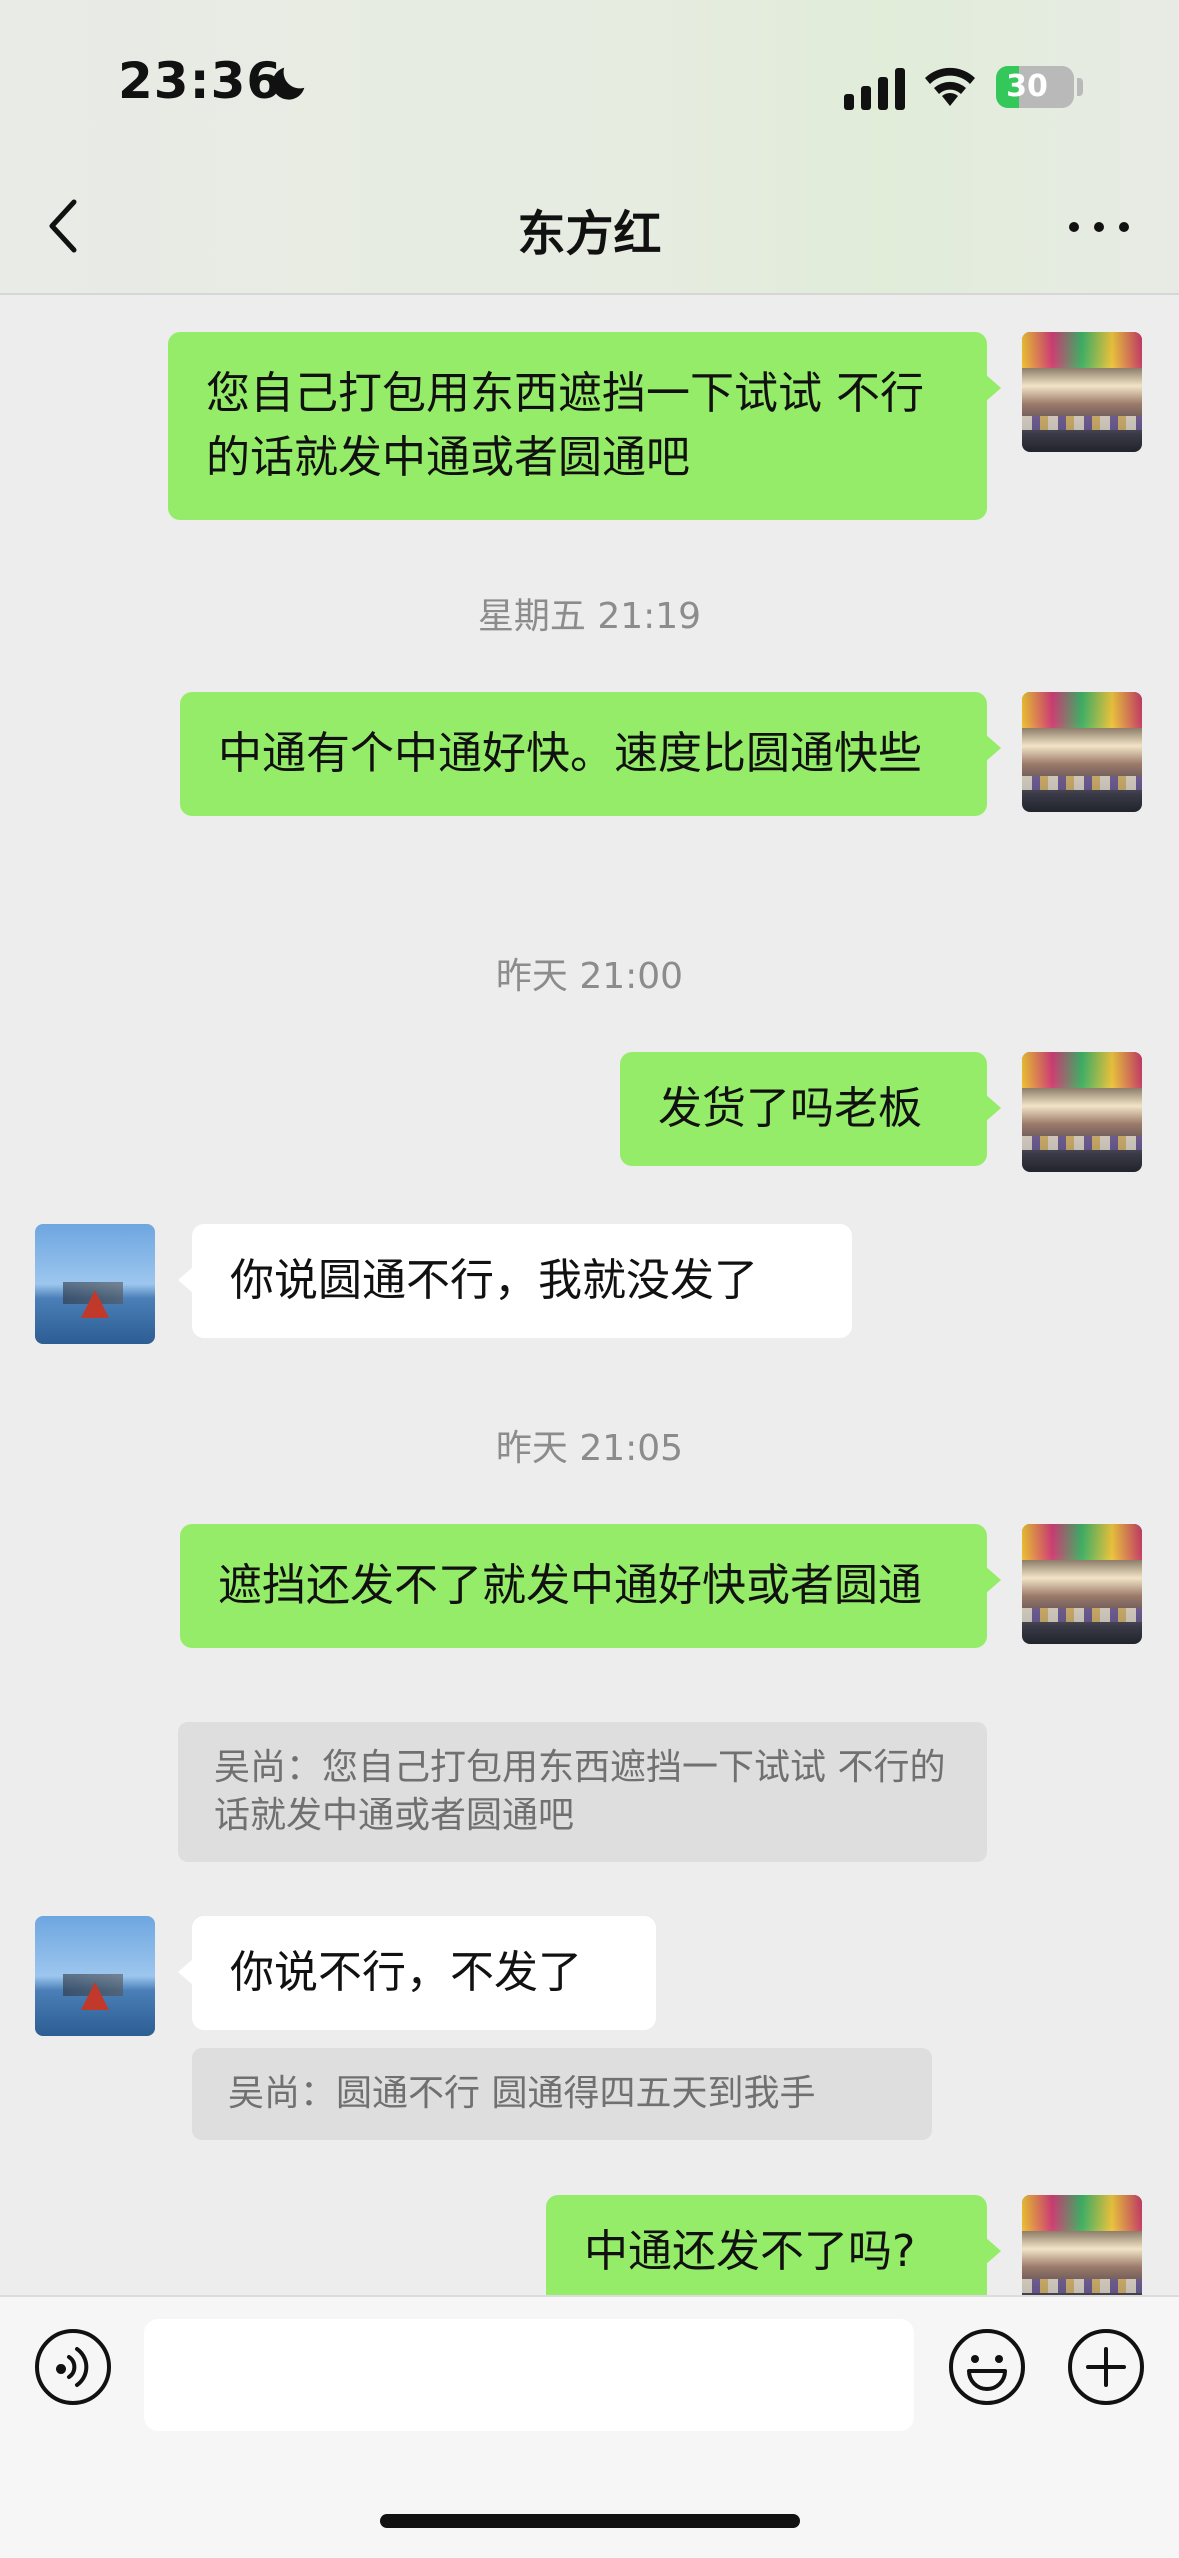  I want to click on status-time: 23:36, so click(200, 81).